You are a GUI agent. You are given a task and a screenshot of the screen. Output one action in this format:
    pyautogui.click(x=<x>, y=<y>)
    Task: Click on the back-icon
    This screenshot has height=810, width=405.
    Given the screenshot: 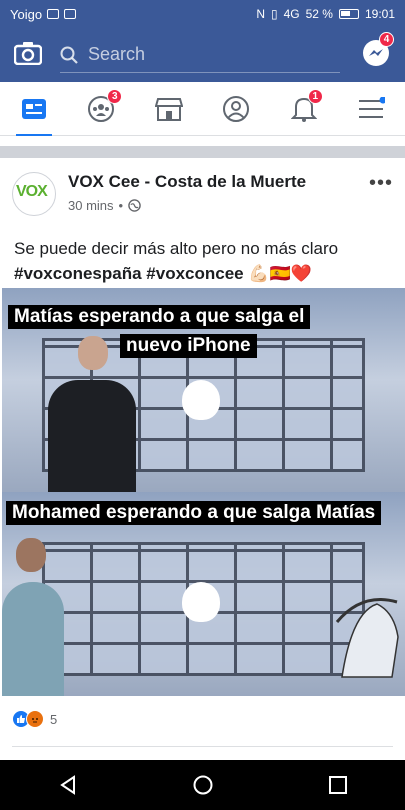 What is the action you would take?
    pyautogui.click(x=68, y=785)
    